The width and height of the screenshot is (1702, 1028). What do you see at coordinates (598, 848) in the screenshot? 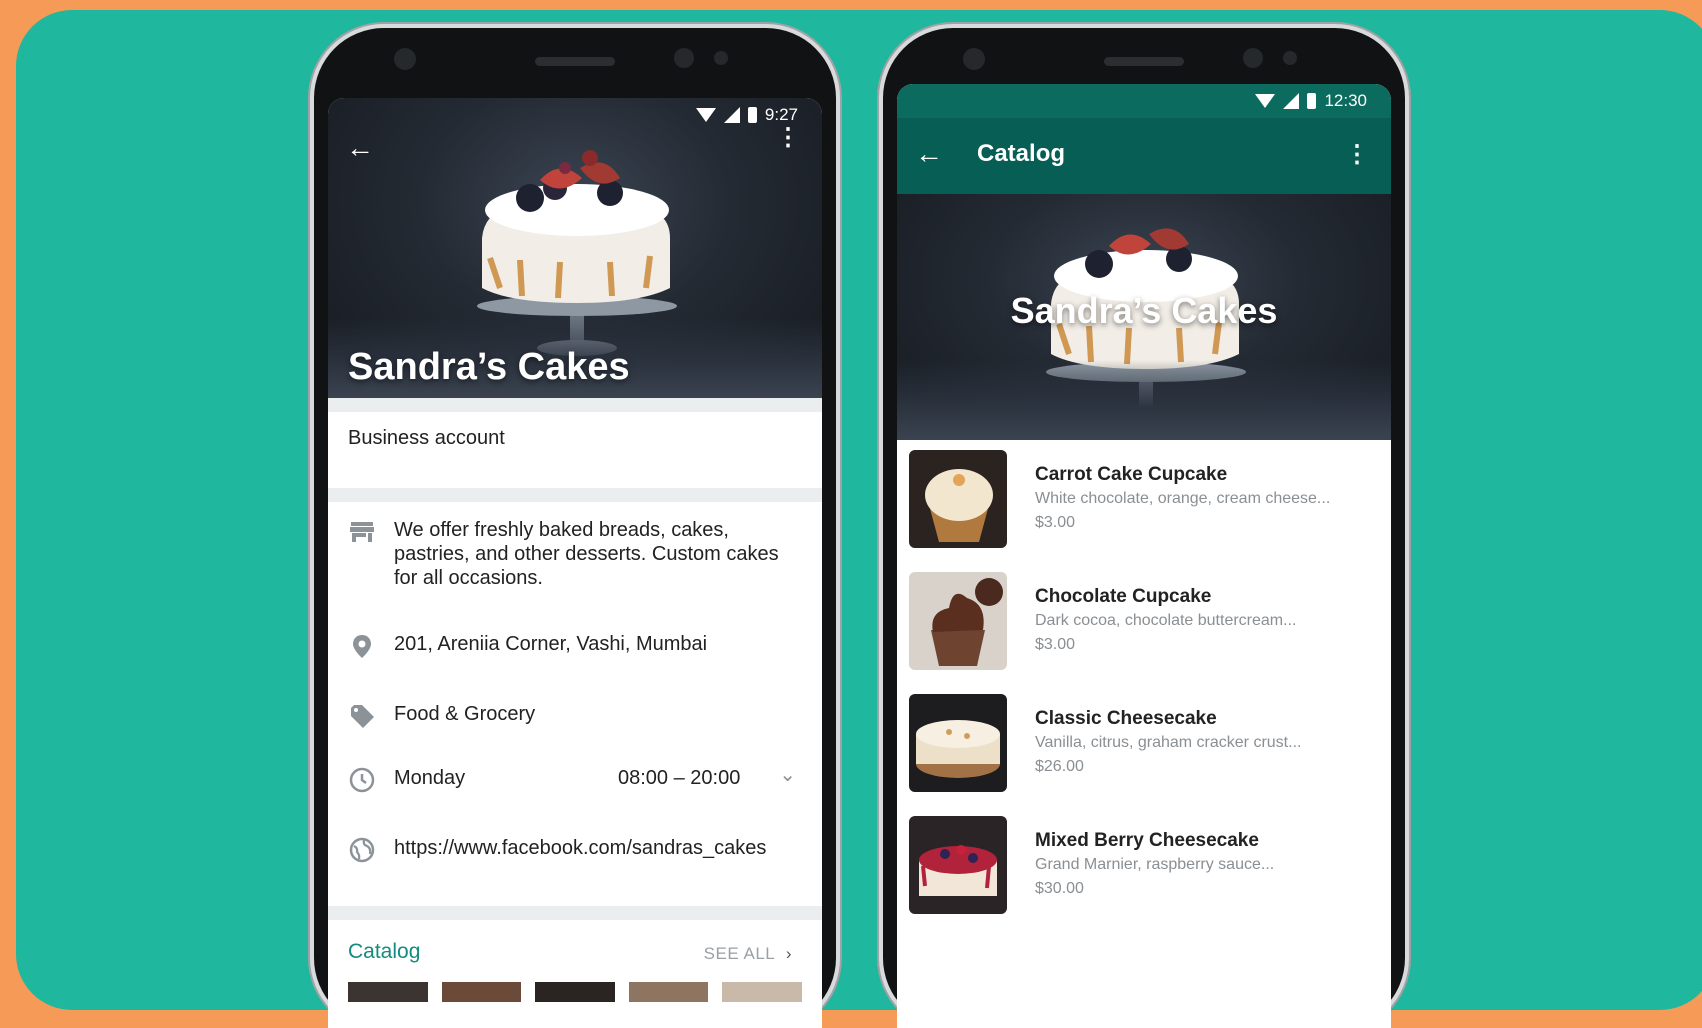
I see `website-link: https://www.facebook.com/sandras_cakes` at bounding box center [598, 848].